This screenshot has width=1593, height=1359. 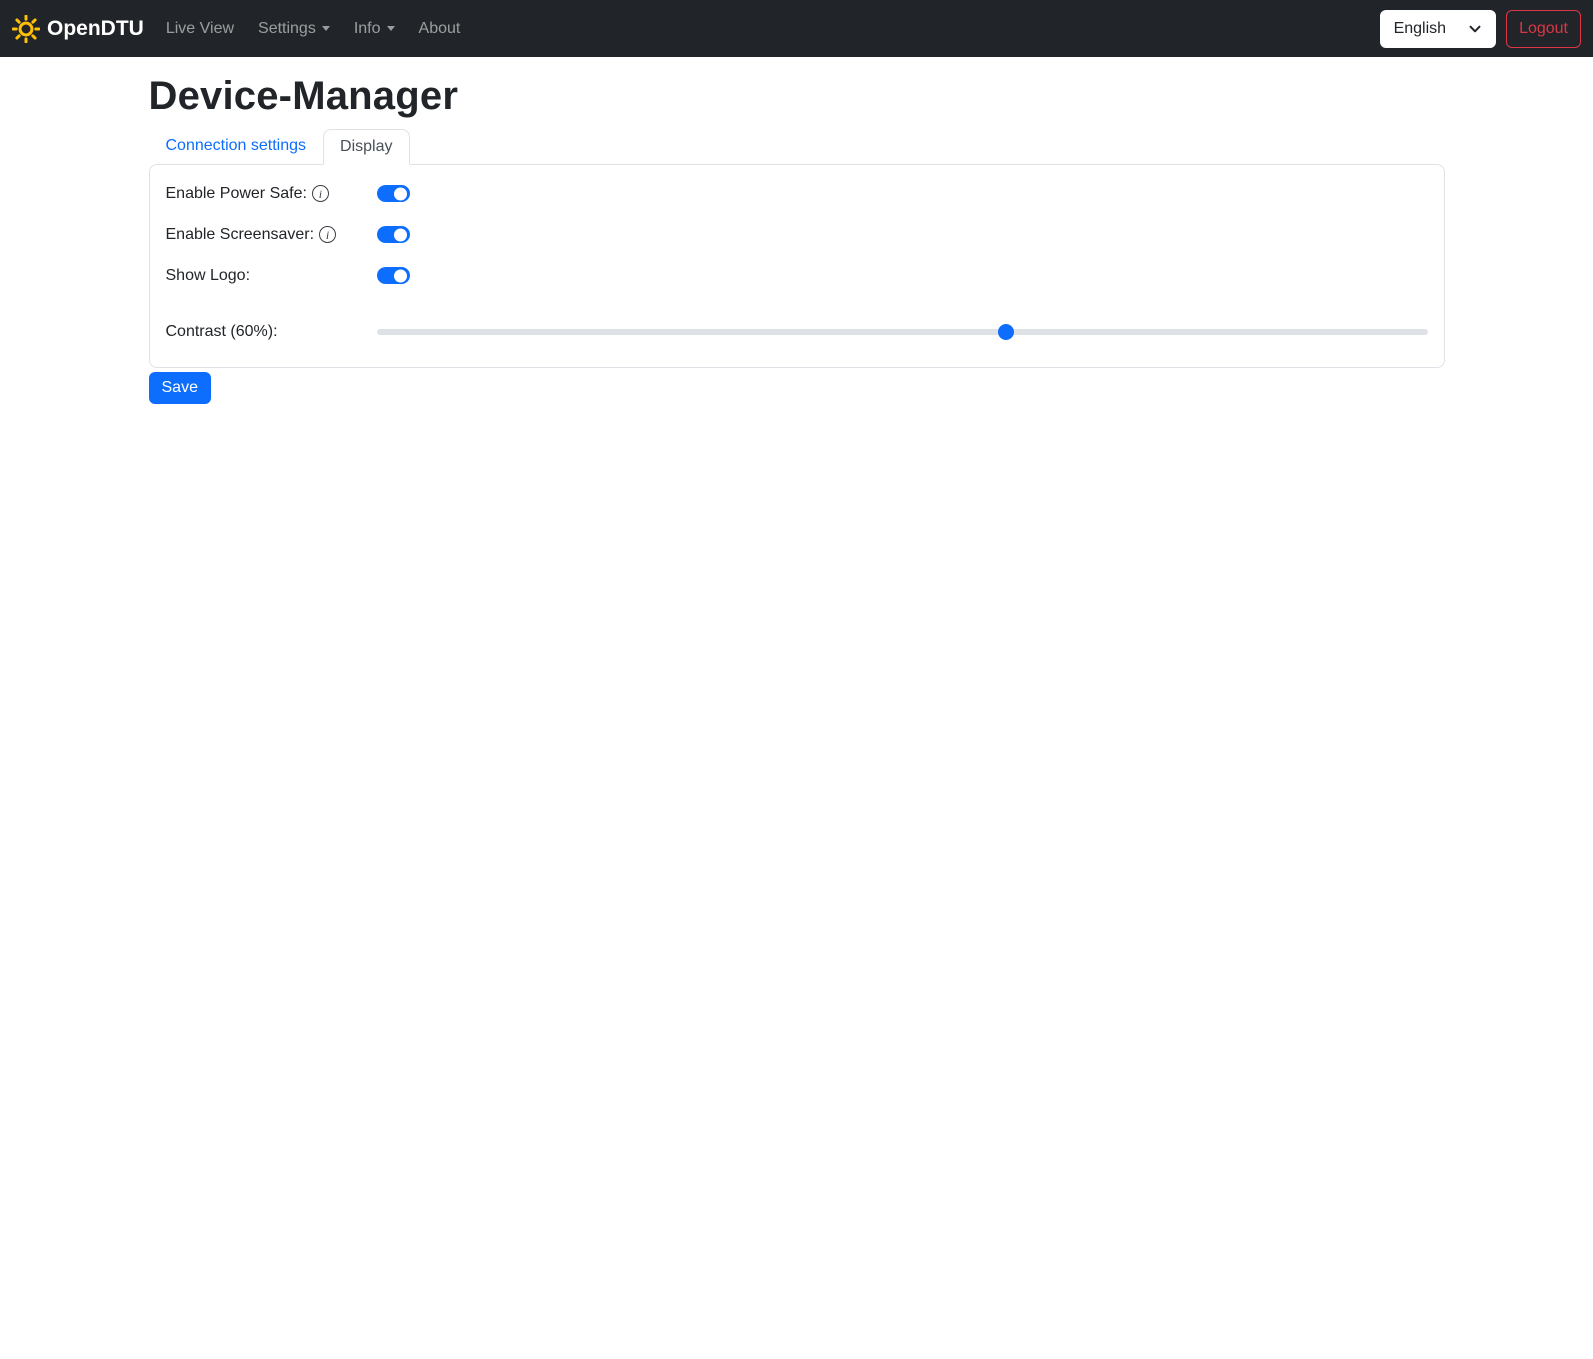 I want to click on nav-item-about: About, so click(x=440, y=29).